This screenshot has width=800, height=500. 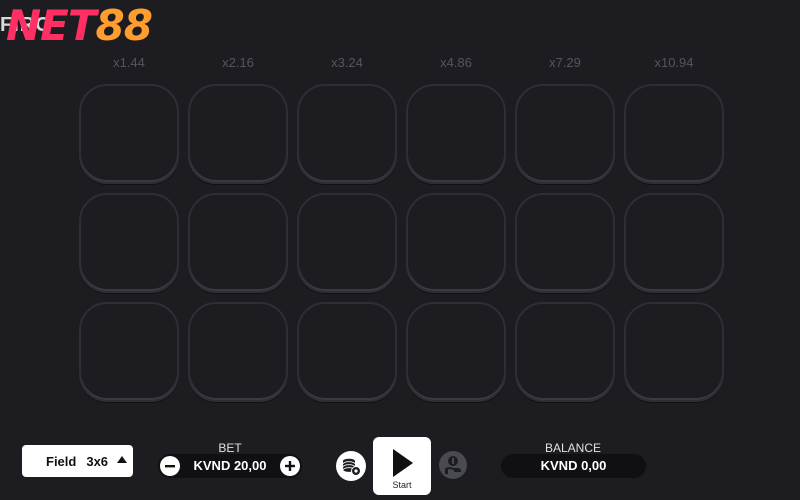 I want to click on minus-icon, so click(x=170, y=466).